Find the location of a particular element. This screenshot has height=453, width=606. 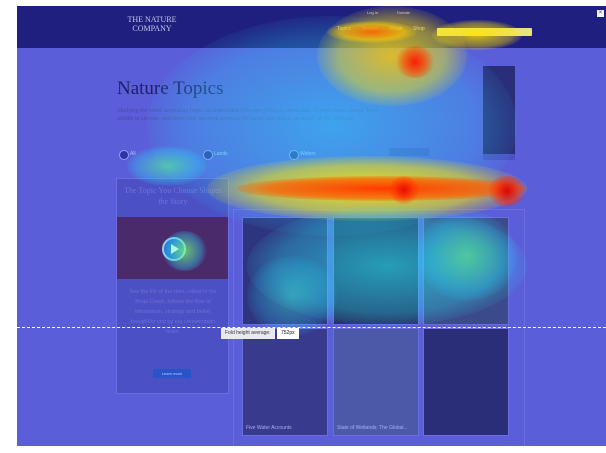

nav-item-3: About is located at coordinates (395, 29).